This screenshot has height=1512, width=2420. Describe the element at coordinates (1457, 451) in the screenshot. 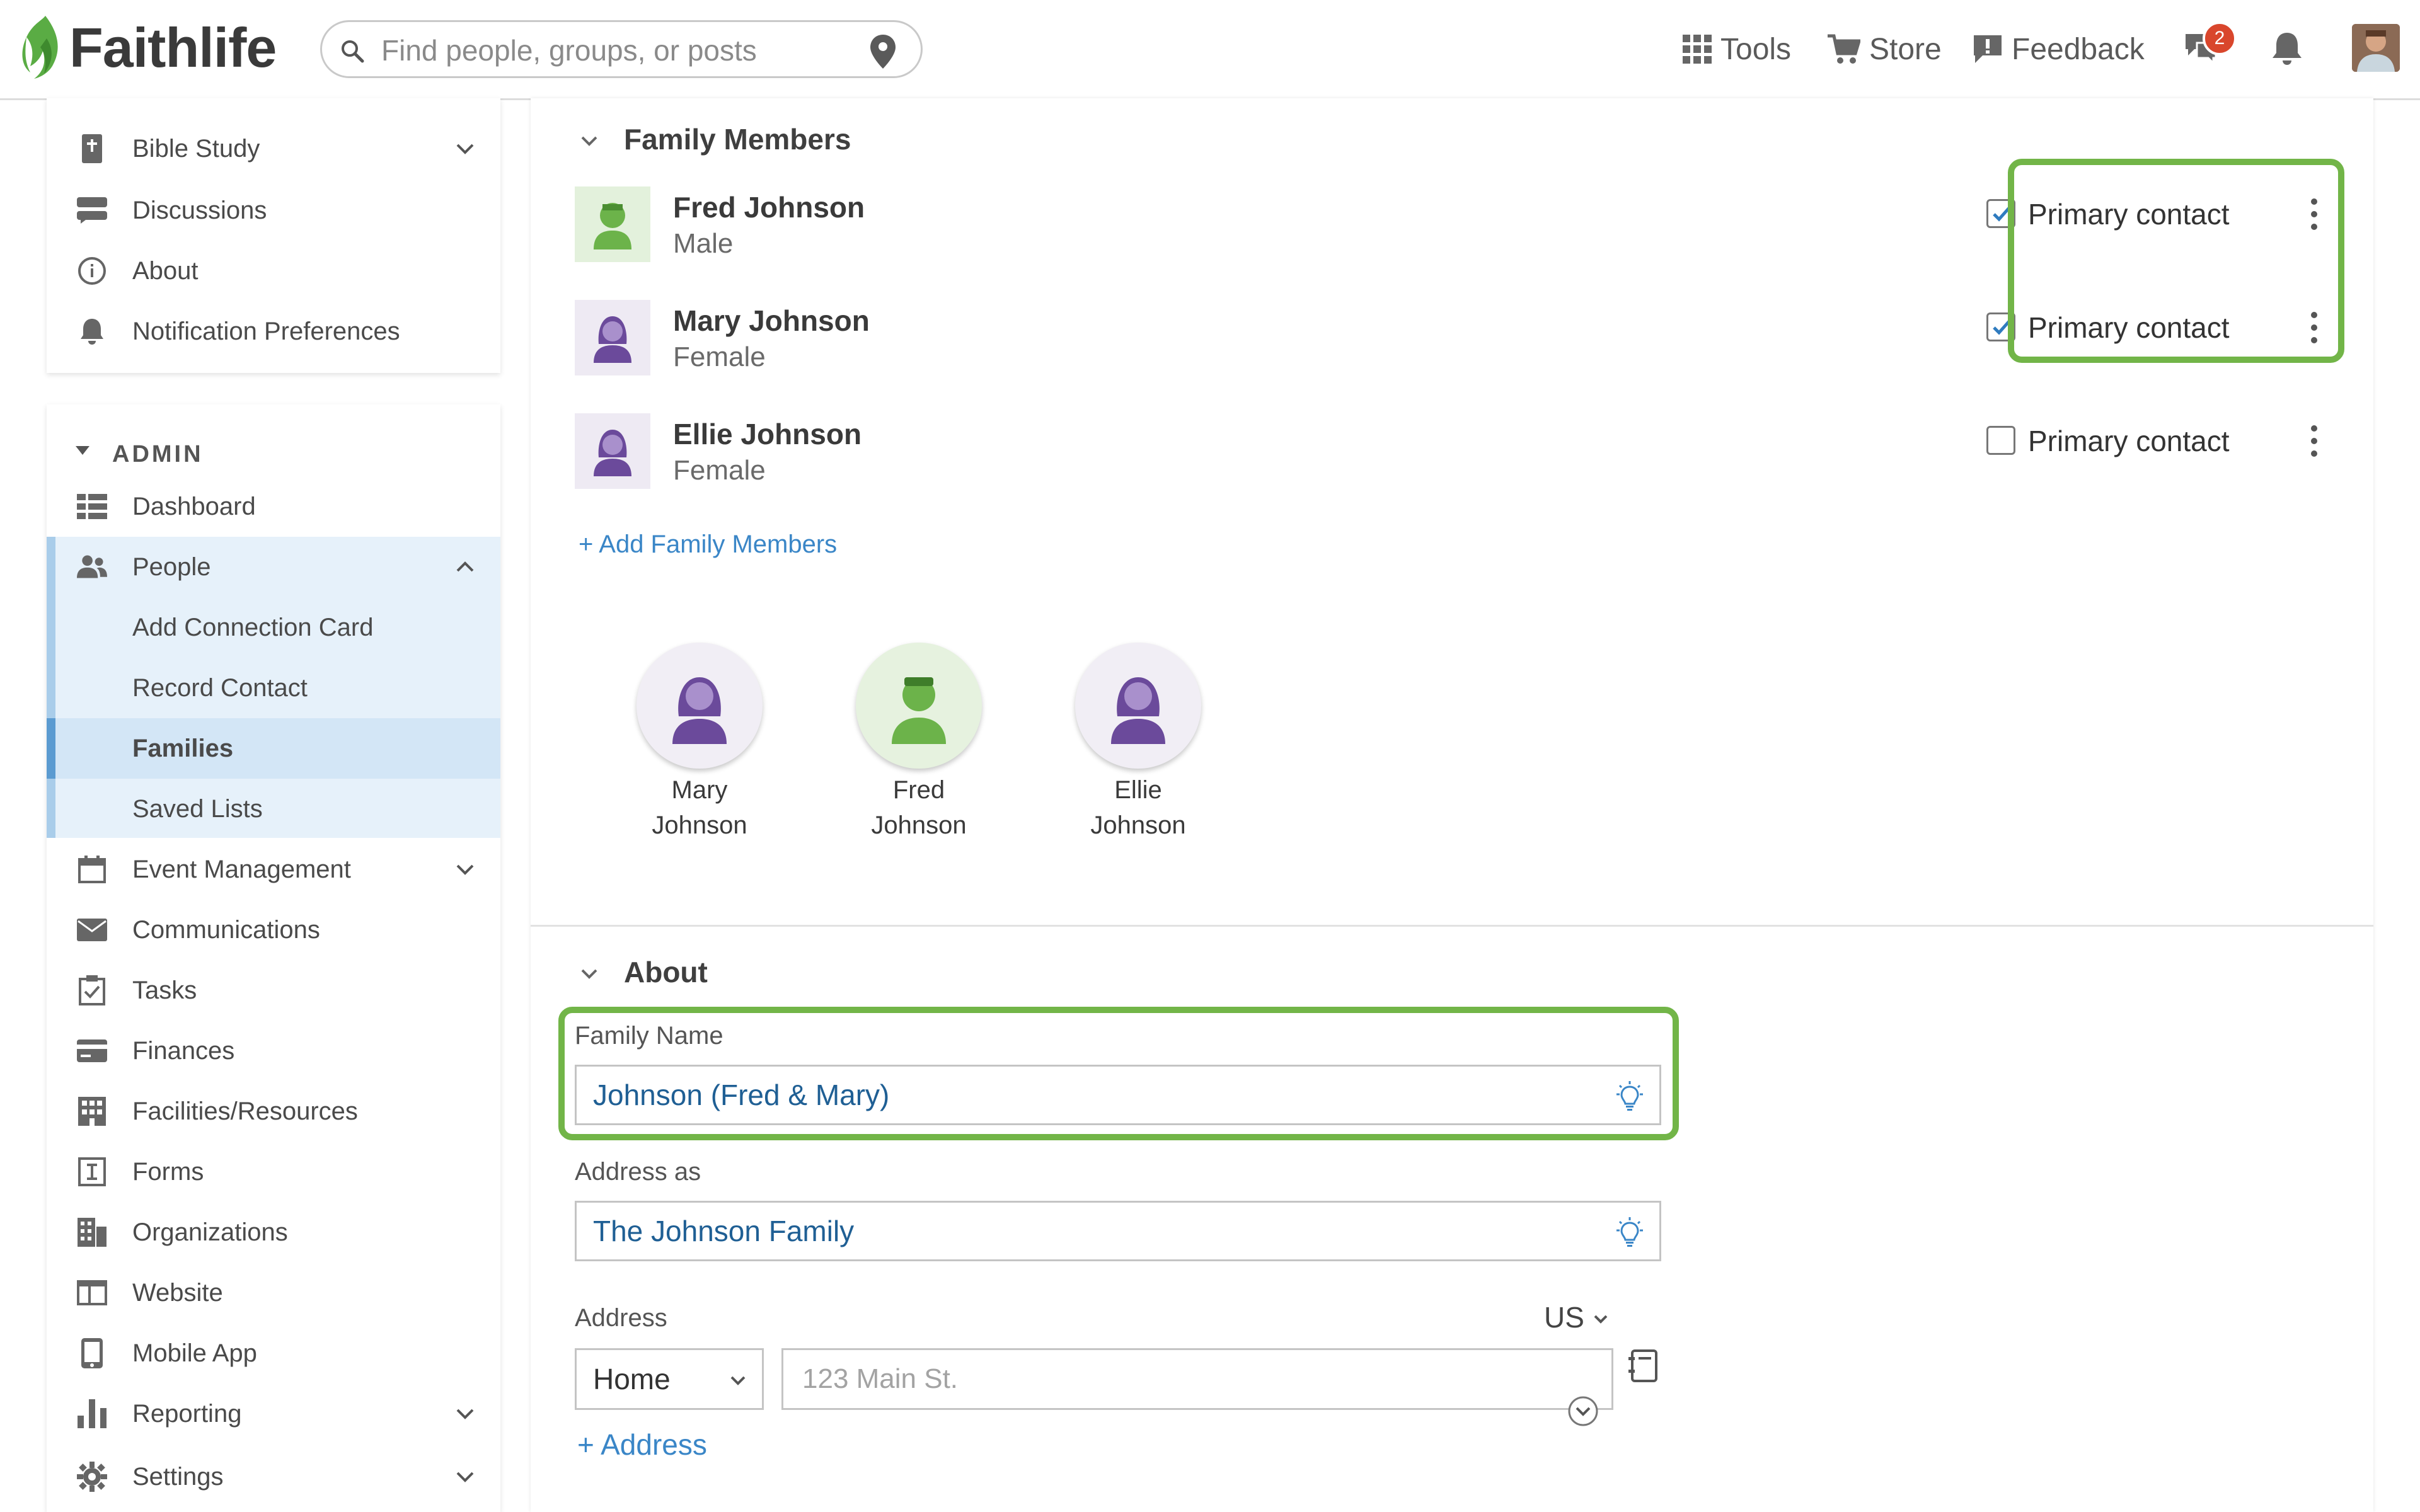

I see `member-row-ellie: Ellie Johnson Female Primary contact` at that location.